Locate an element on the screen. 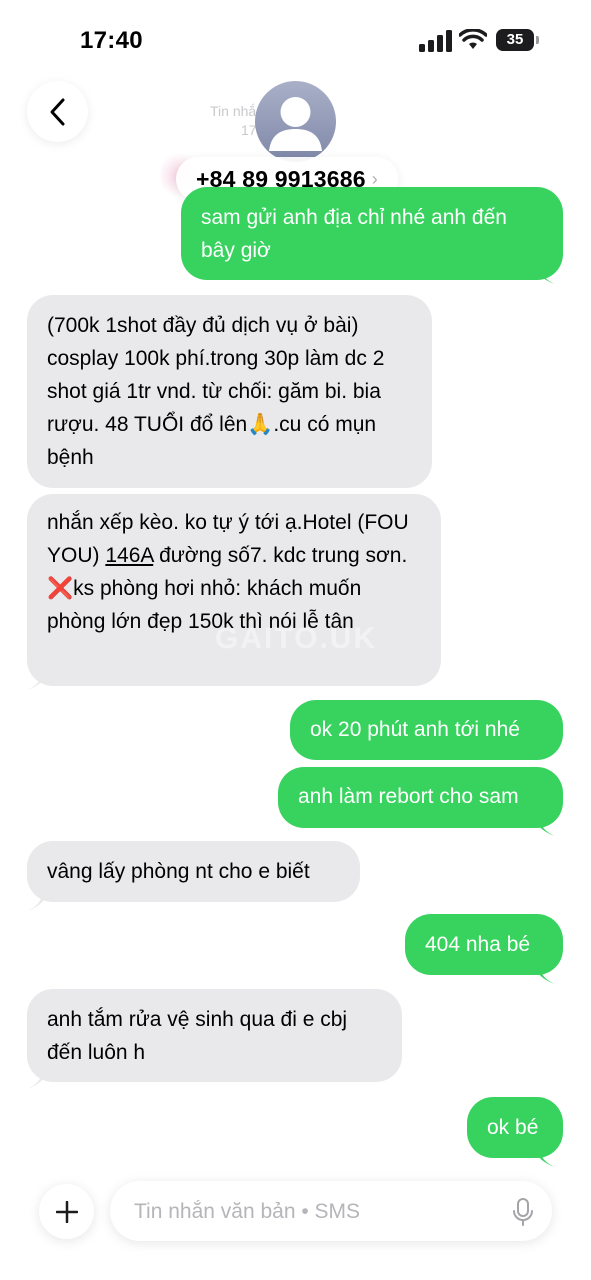 The height and width of the screenshot is (1280, 591). message-bubble-outgoing: ok 20 phút anh tới nhé is located at coordinates (426, 730).